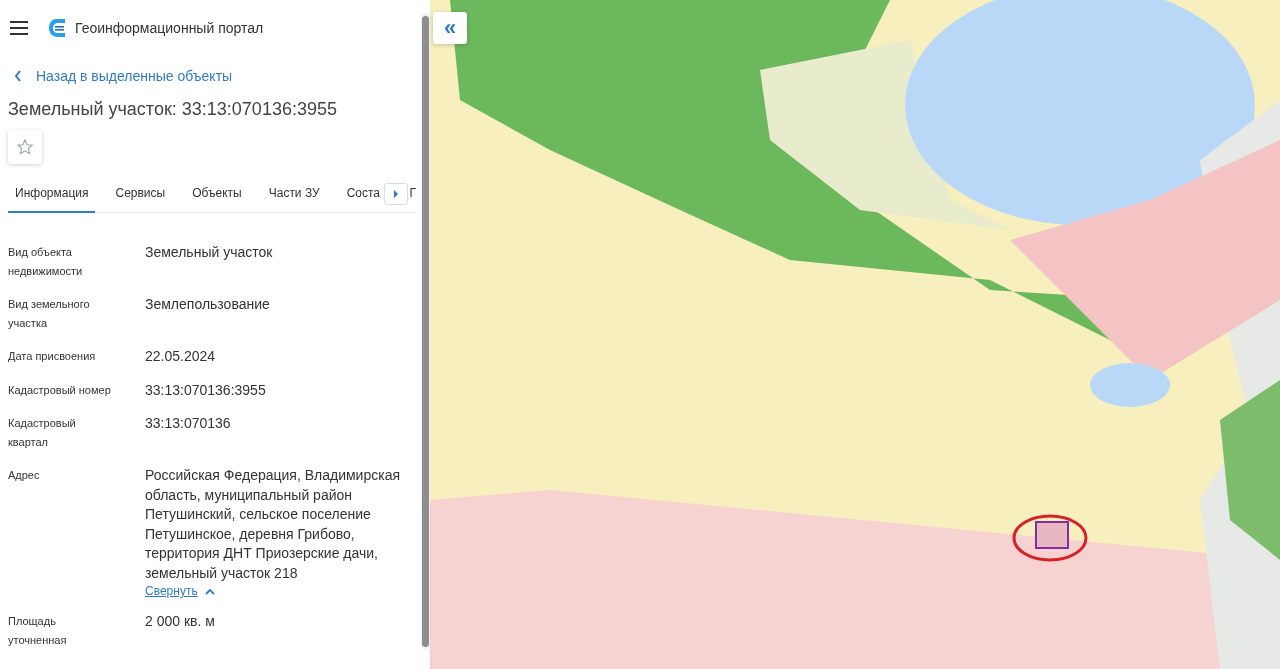 The width and height of the screenshot is (1280, 669). What do you see at coordinates (57, 28) in the screenshot?
I see `logo-icon` at bounding box center [57, 28].